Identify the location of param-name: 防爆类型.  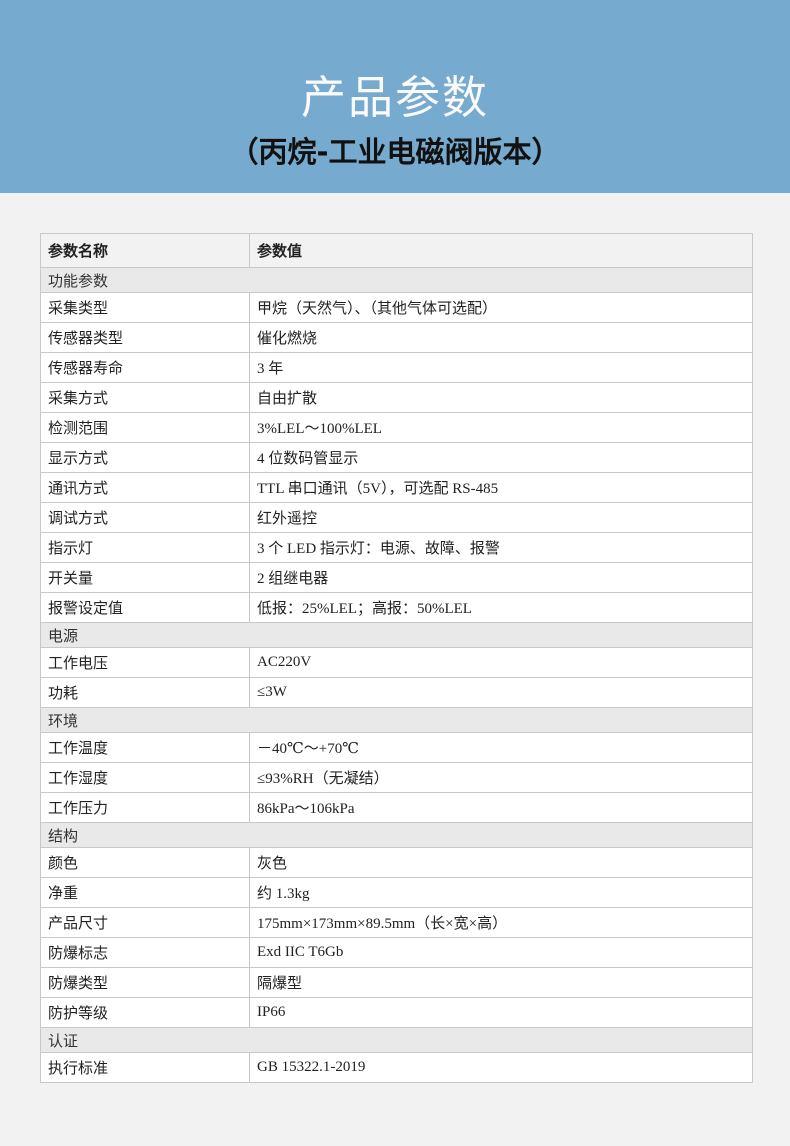
(145, 982).